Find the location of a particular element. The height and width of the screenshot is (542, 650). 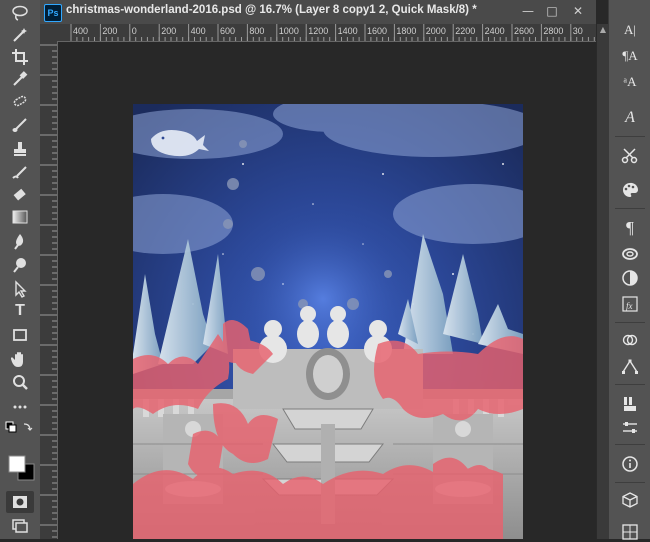

character-panel-label: A| is located at coordinates (630, 29).